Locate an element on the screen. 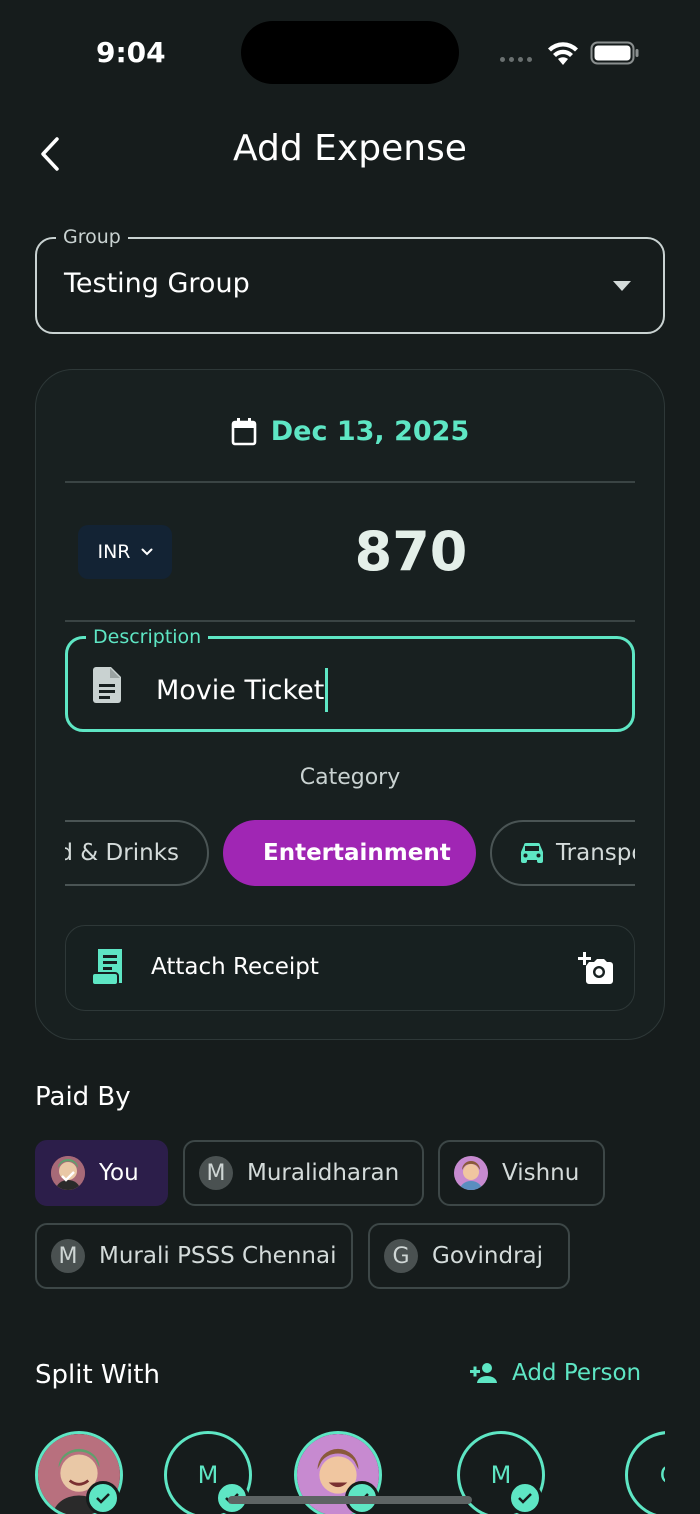 This screenshot has width=700, height=1514. split-member-govindraj-clip: G is located at coordinates (645, 1472).